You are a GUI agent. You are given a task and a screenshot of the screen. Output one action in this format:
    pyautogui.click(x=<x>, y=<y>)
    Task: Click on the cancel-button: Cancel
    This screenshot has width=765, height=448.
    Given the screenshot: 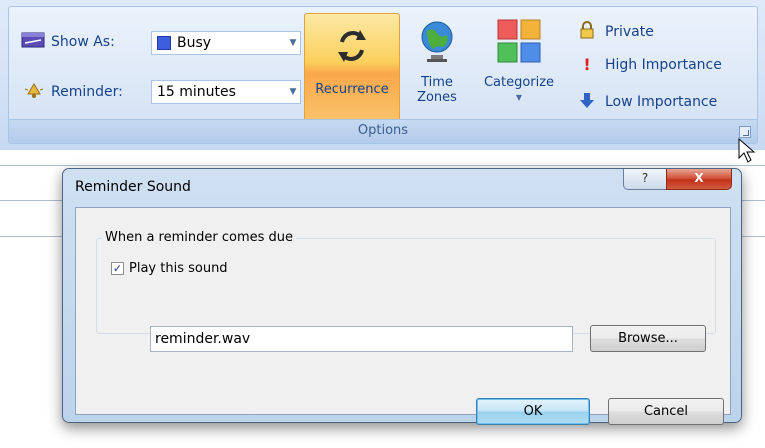 What is the action you would take?
    pyautogui.click(x=666, y=411)
    